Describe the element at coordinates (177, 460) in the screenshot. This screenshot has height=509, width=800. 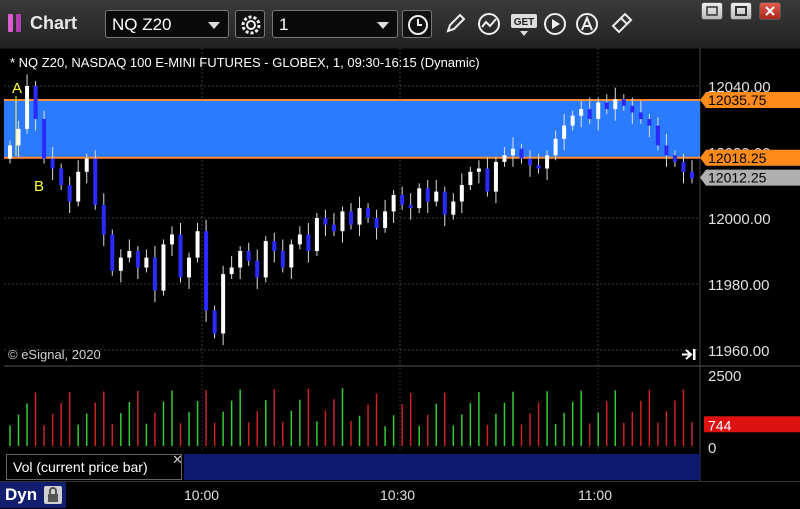
I see `close-study-icon: ✕` at that location.